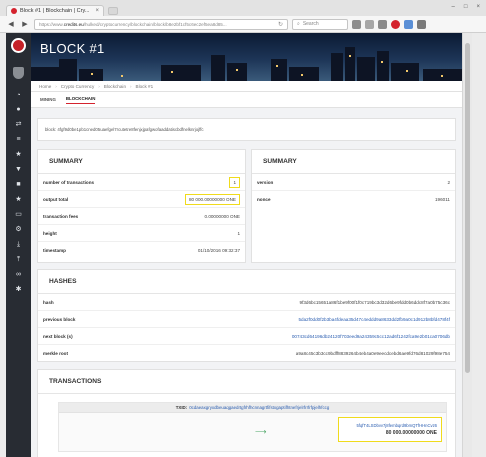 The image size is (486, 457). What do you see at coordinates (18, 274) in the screenshot?
I see `link-icon: ∞` at bounding box center [18, 274].